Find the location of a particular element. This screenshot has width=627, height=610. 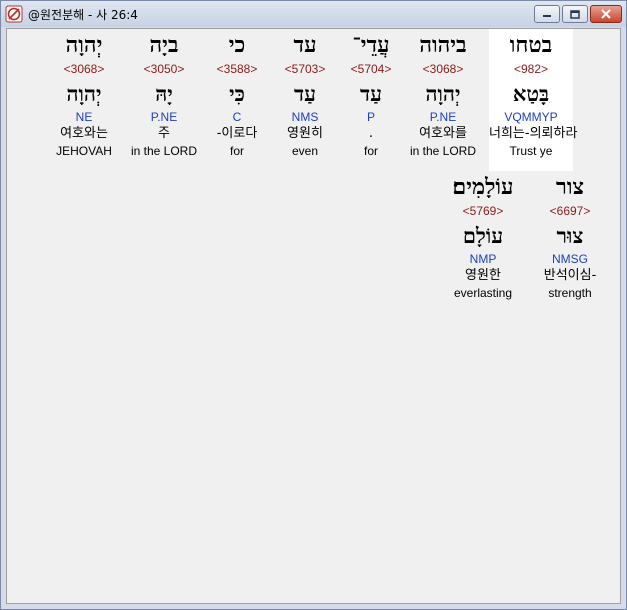

english-gloss: everlasting is located at coordinates (483, 293).